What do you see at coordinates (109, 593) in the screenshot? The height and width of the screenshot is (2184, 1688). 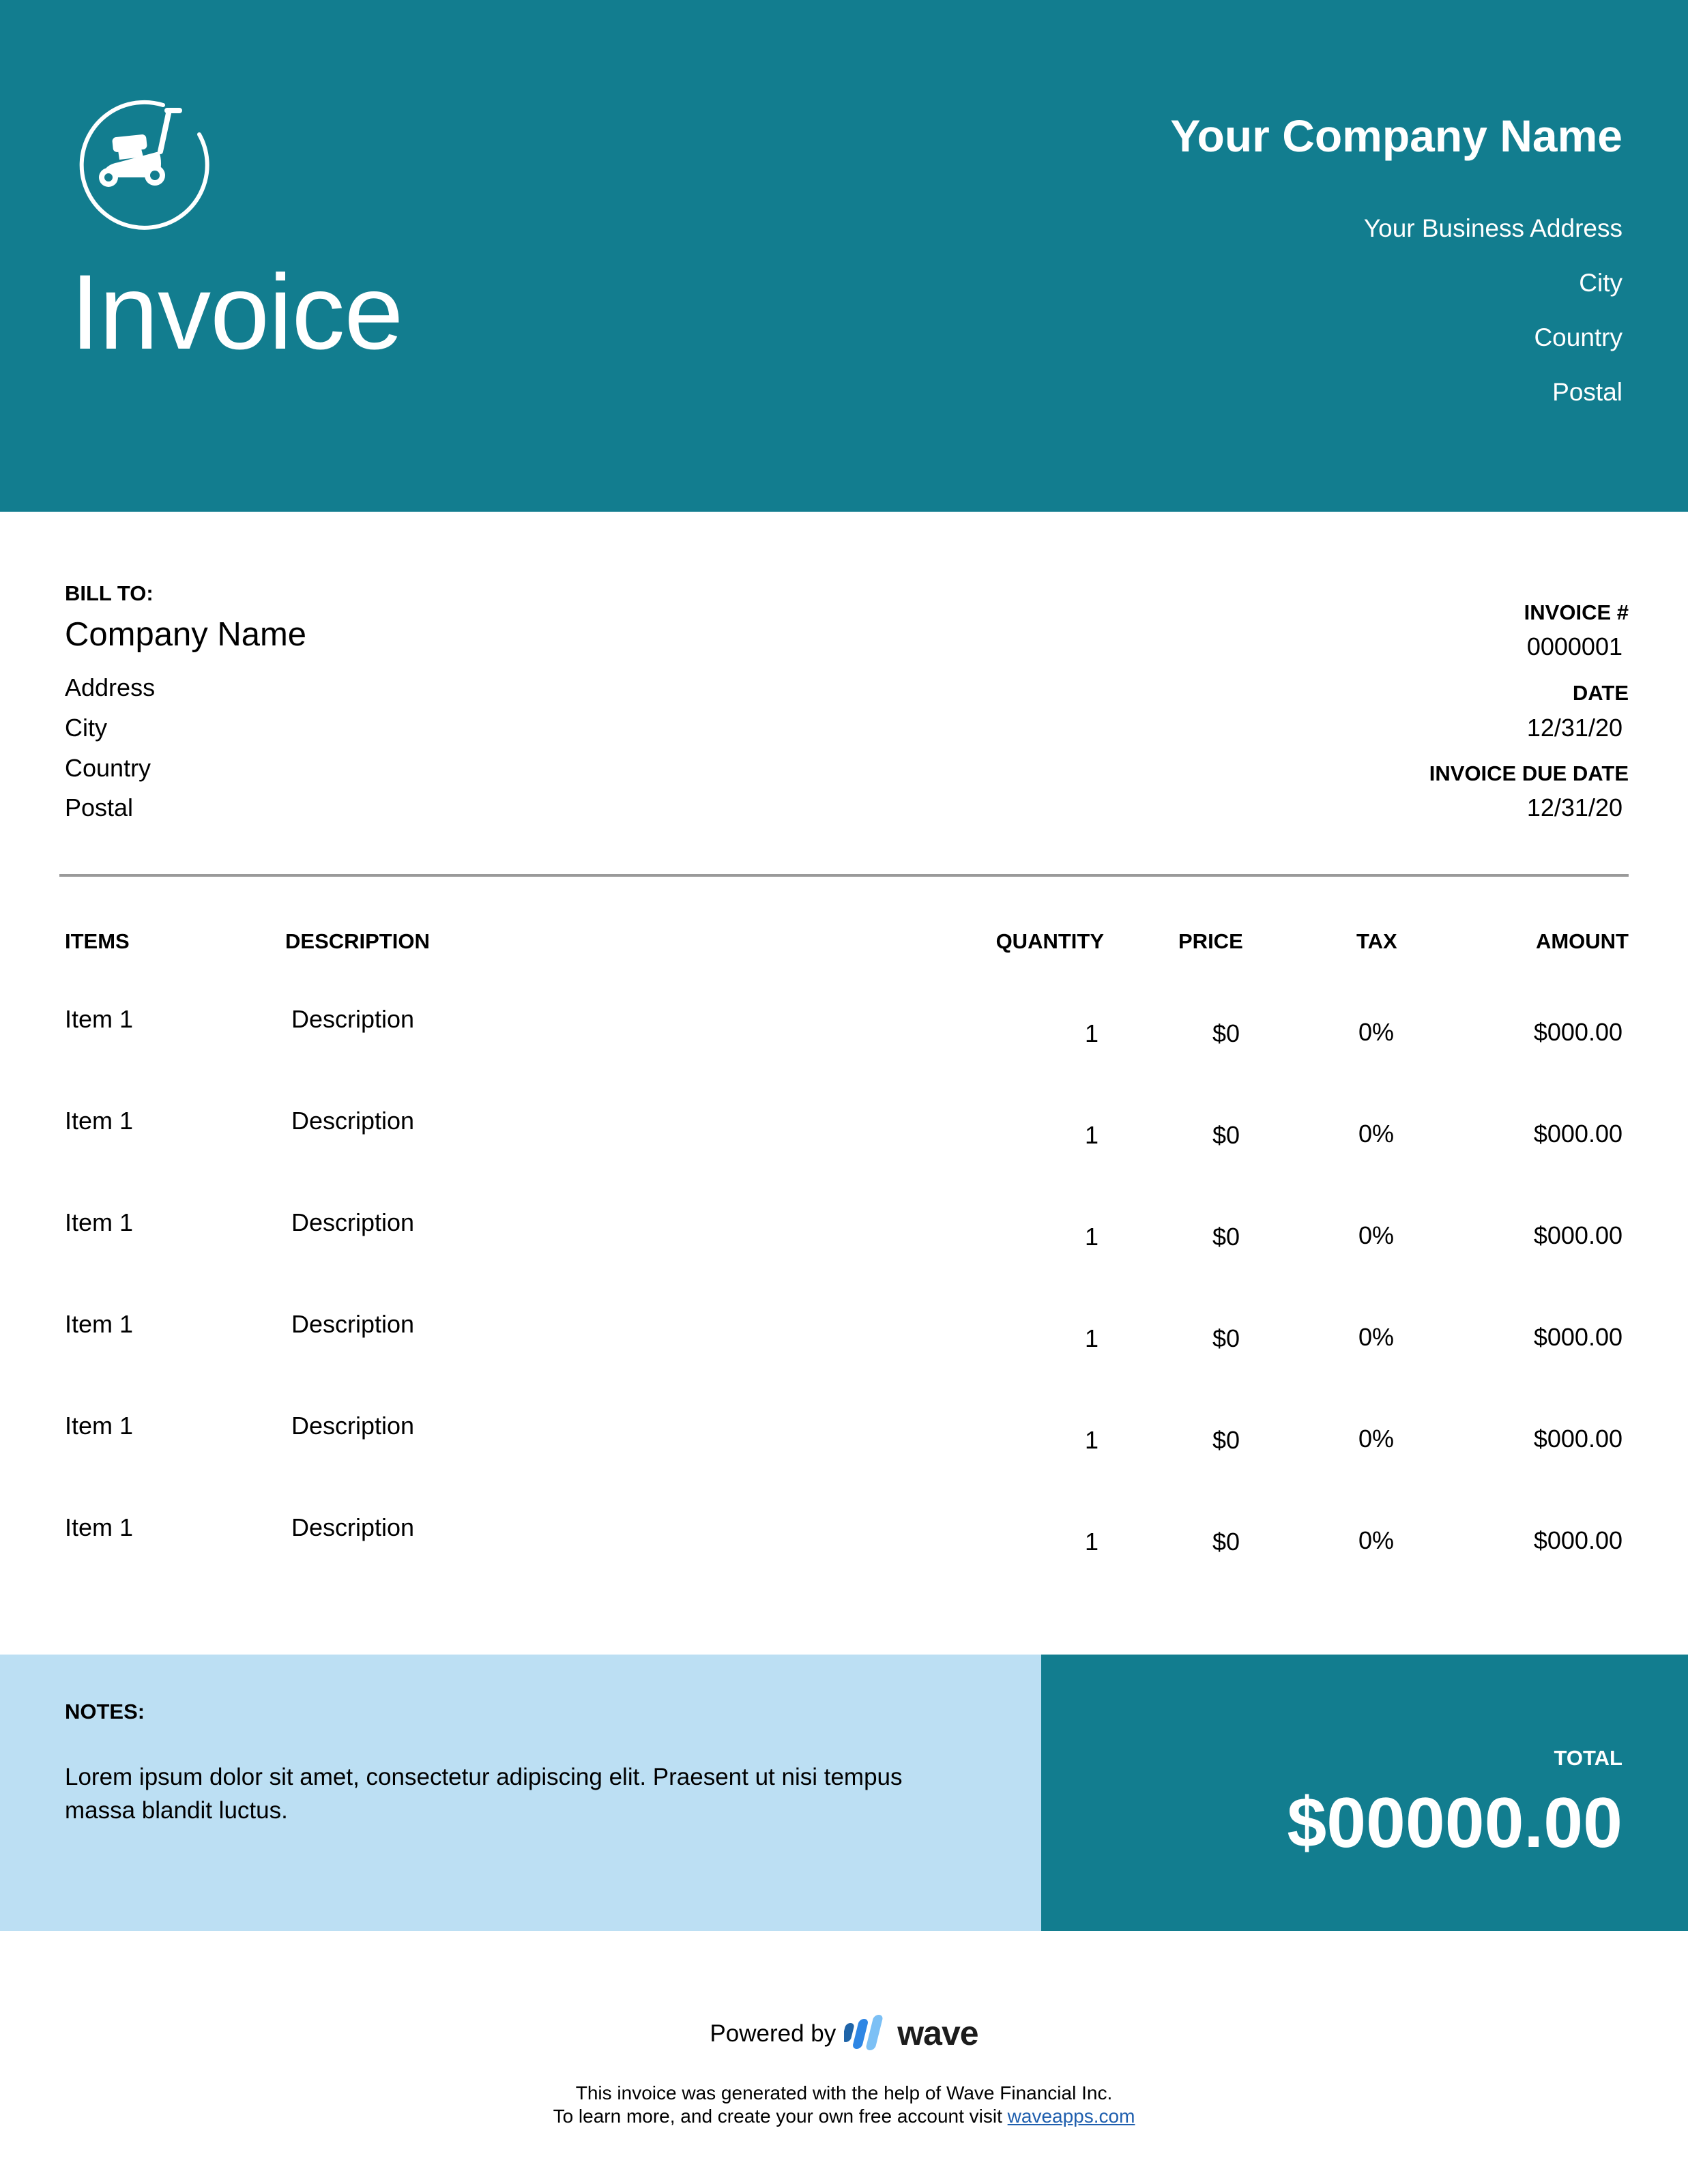 I see `bill-to-label: BILL TO:` at bounding box center [109, 593].